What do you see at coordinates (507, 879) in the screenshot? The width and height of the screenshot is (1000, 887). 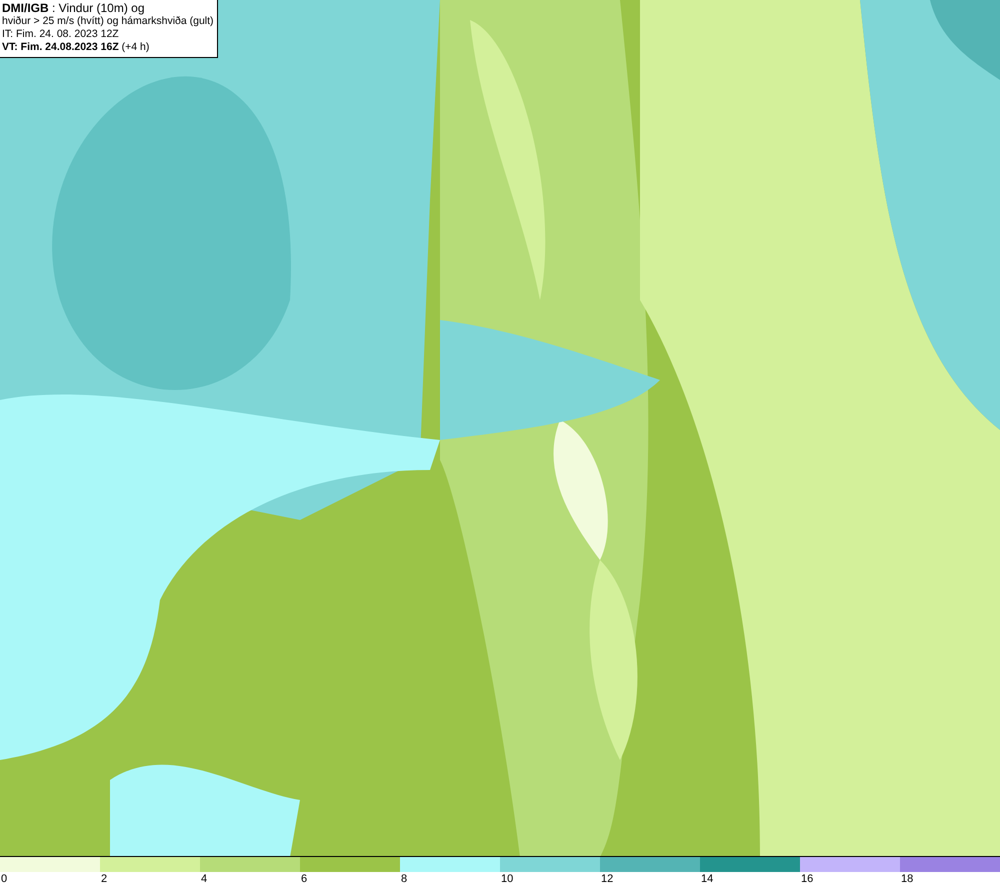 I see `legend-label: 10` at bounding box center [507, 879].